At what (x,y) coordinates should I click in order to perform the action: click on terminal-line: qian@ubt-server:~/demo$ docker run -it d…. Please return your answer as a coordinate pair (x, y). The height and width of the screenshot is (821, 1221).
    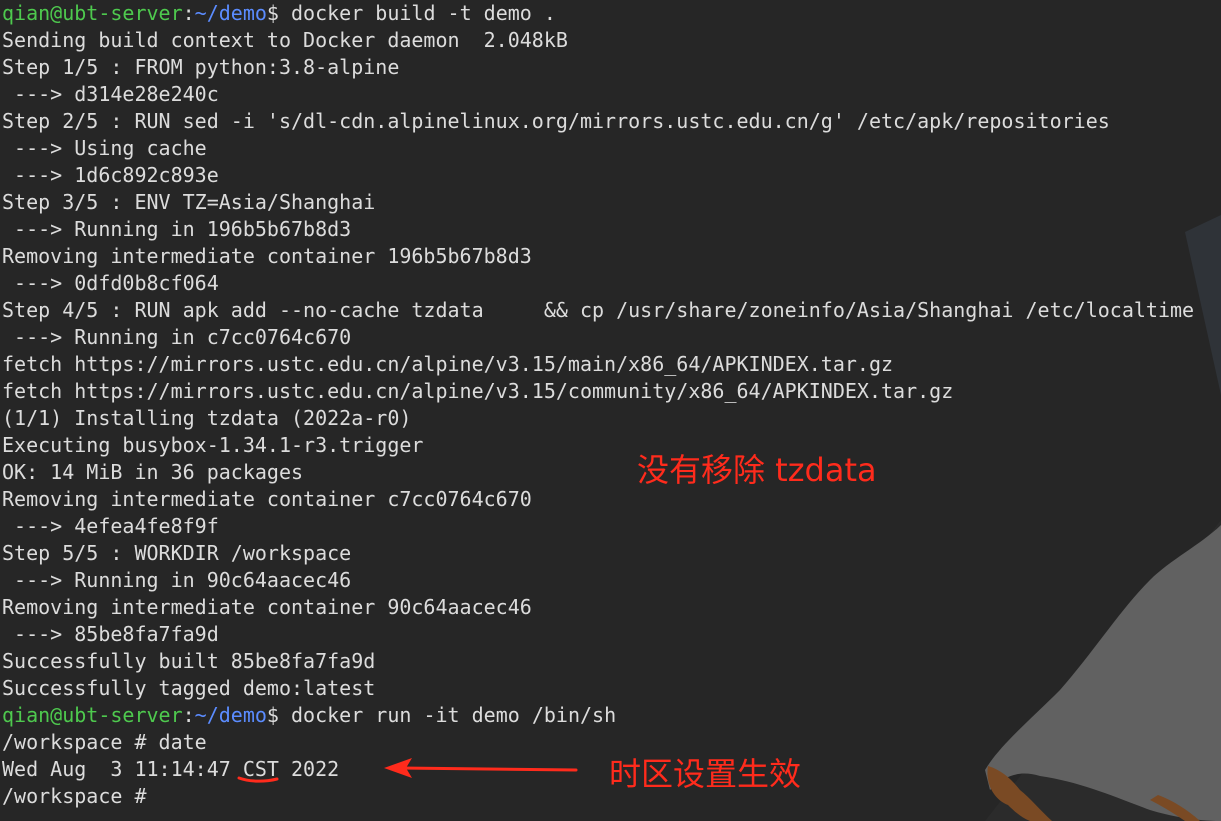
    Looking at the image, I should click on (598, 715).